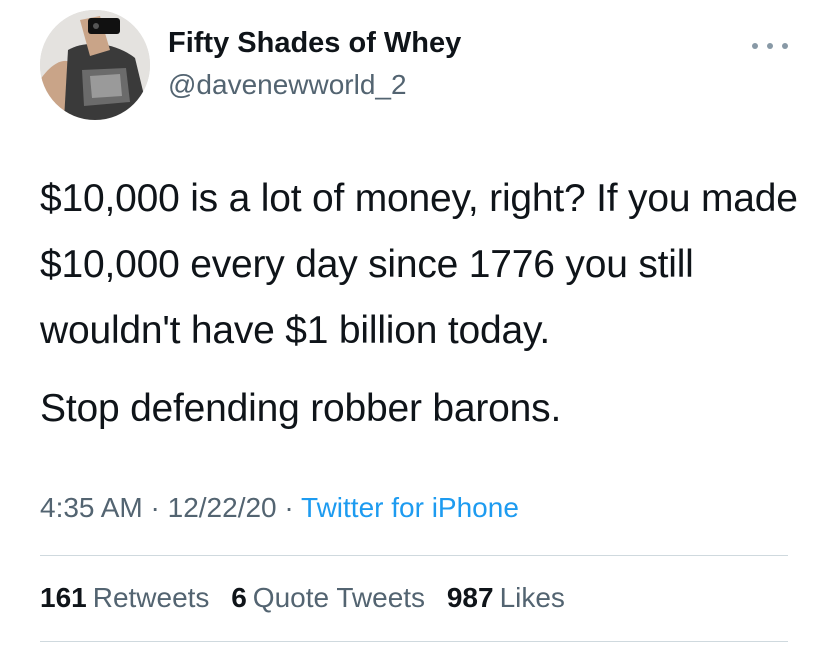 This screenshot has height=654, width=828. What do you see at coordinates (532, 597) in the screenshot?
I see `likes-label: Likes` at bounding box center [532, 597].